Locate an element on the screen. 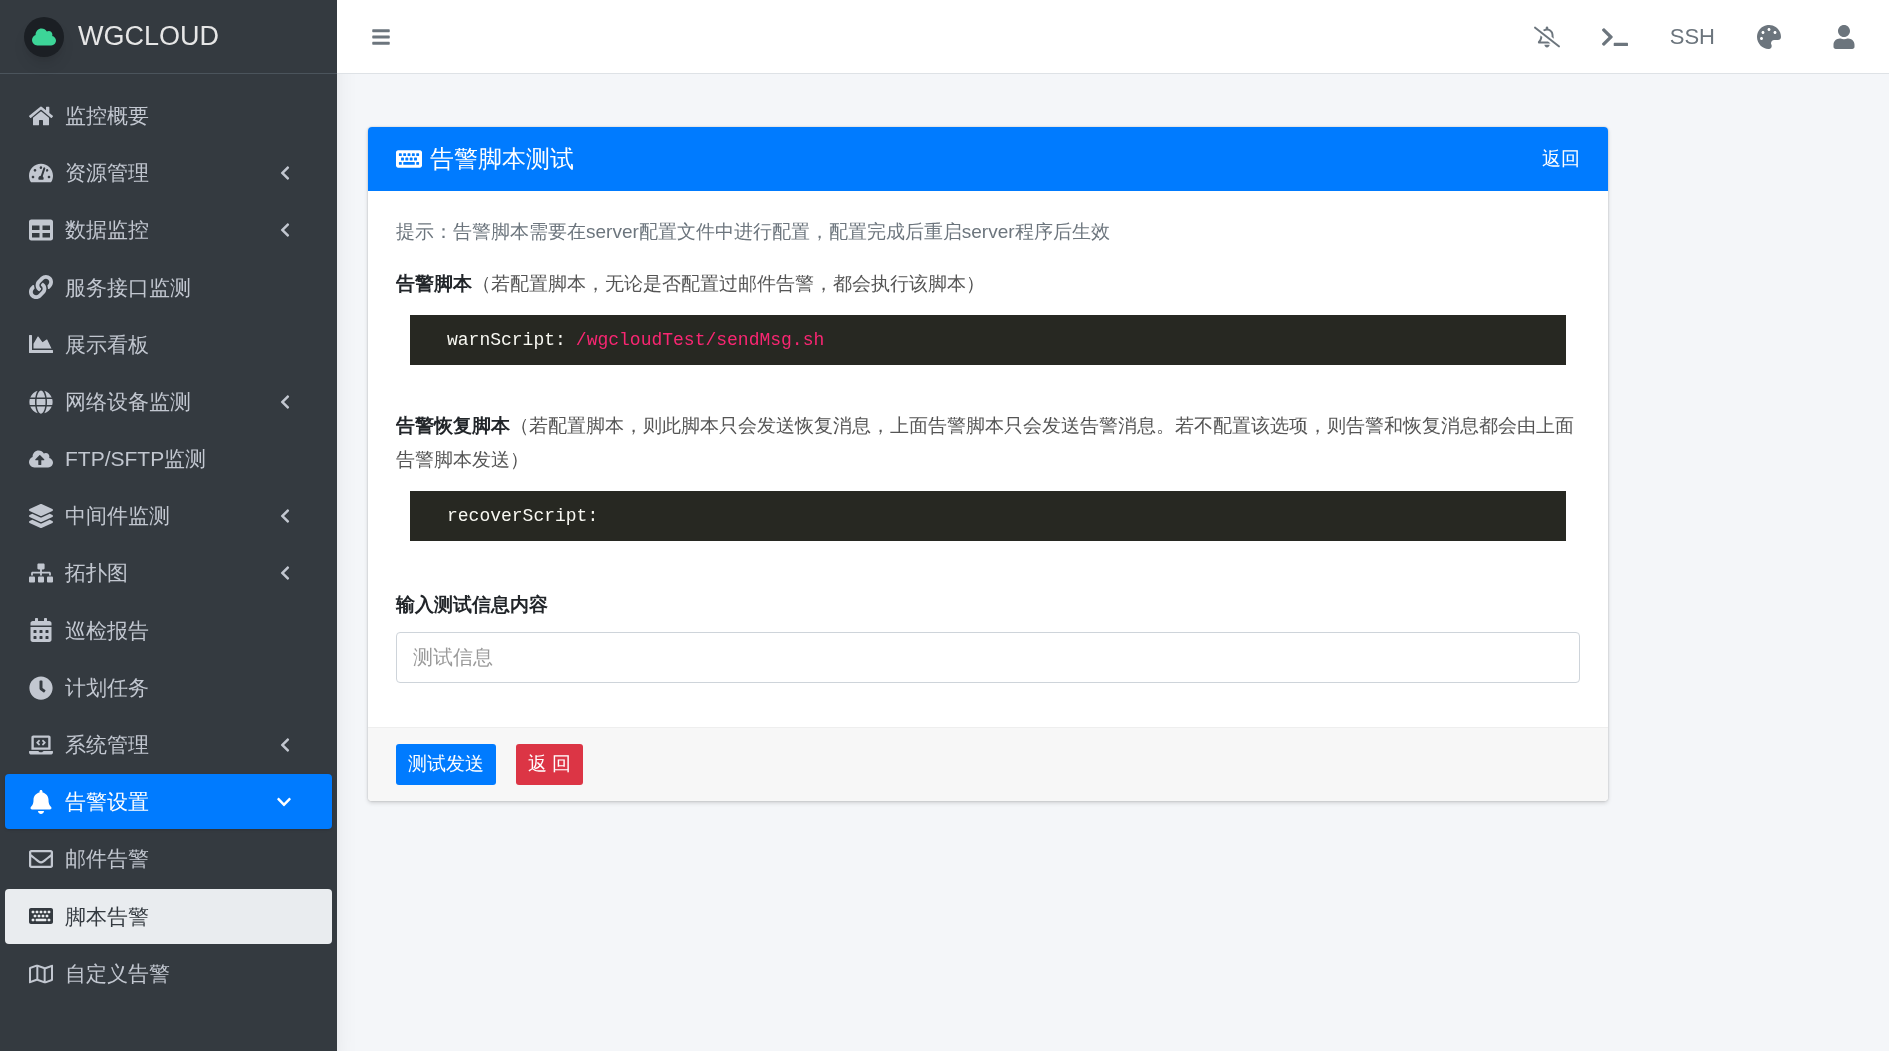 The image size is (1889, 1051). back-button: 返 回 is located at coordinates (550, 764).